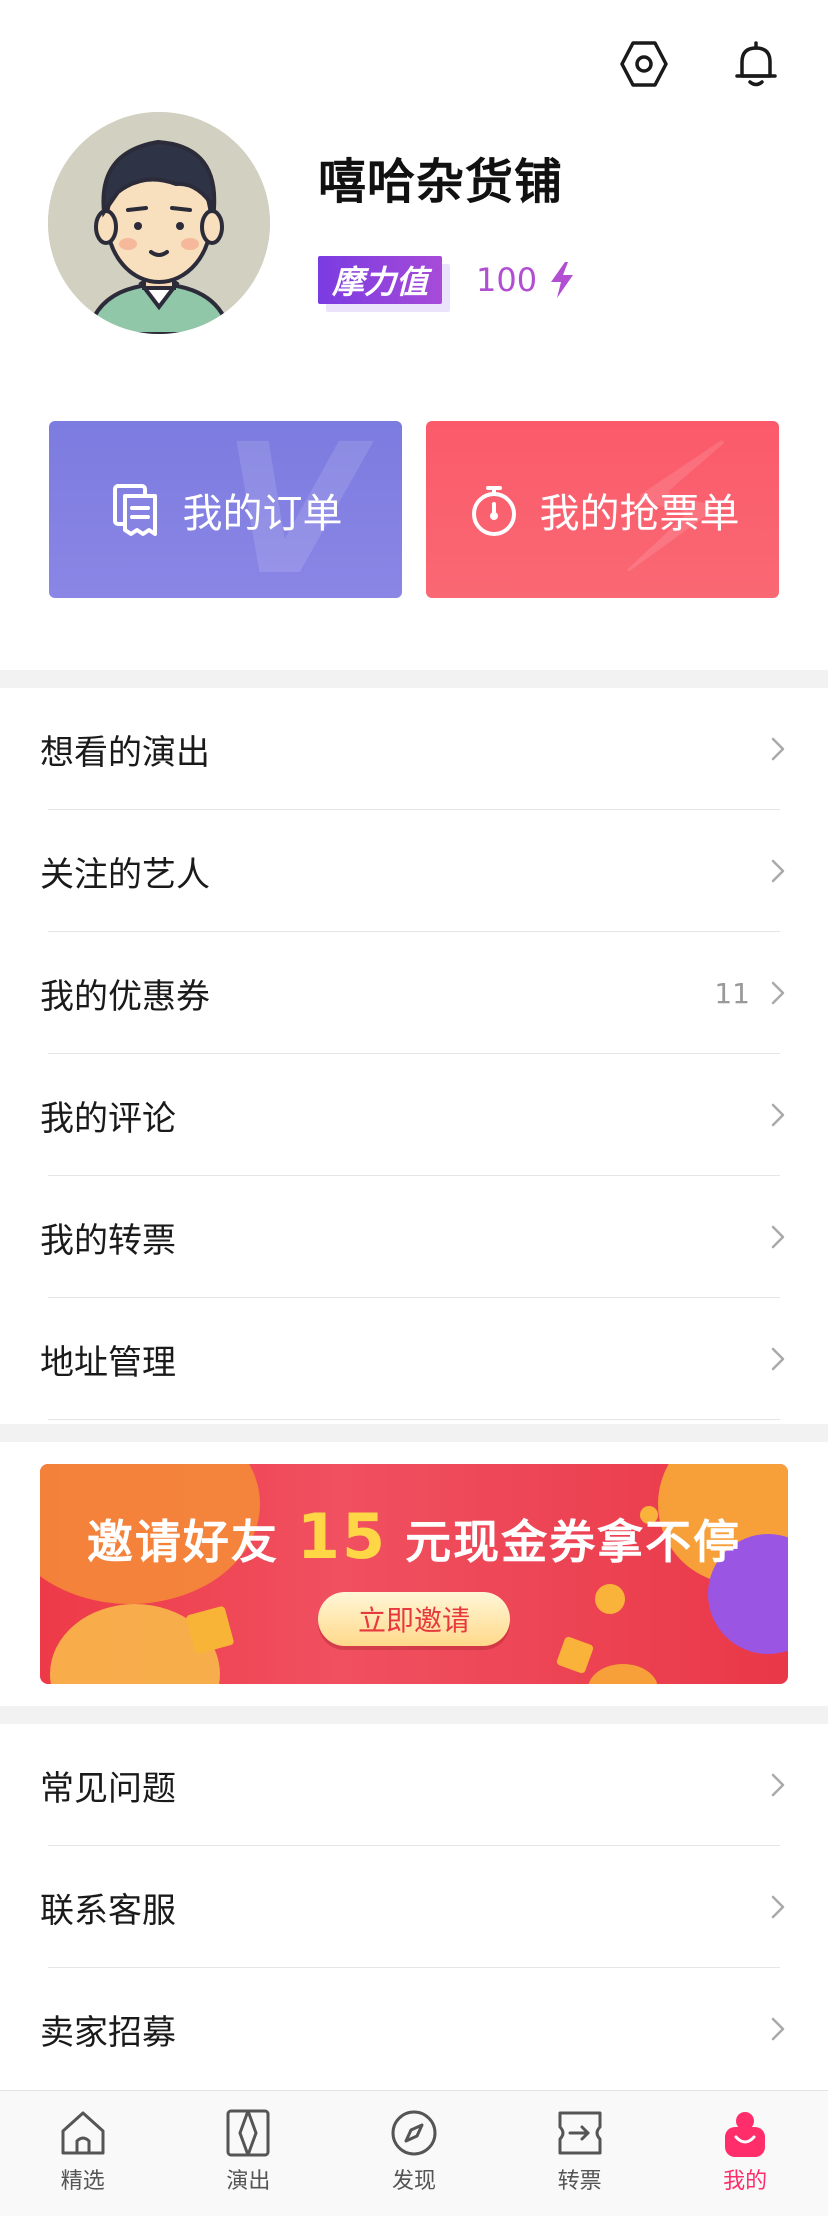 The height and width of the screenshot is (2216, 828). I want to click on lightning-icon, so click(562, 280).